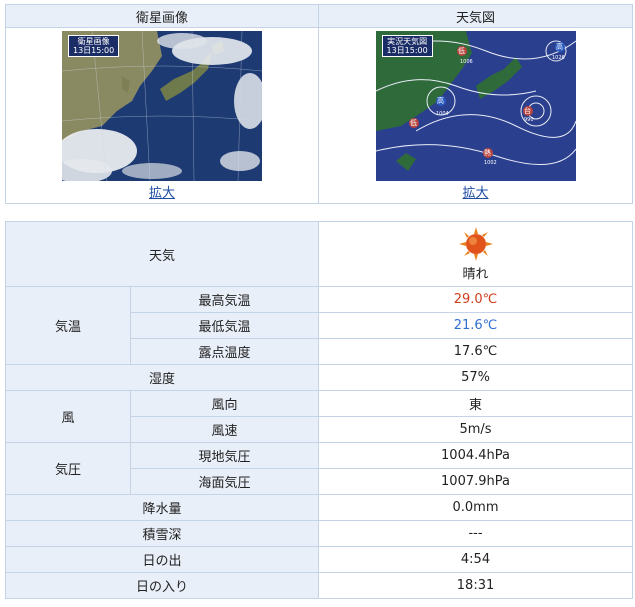 Image resolution: width=635 pixels, height=607 pixels. I want to click on temperature-group-label: 気温, so click(68, 325).